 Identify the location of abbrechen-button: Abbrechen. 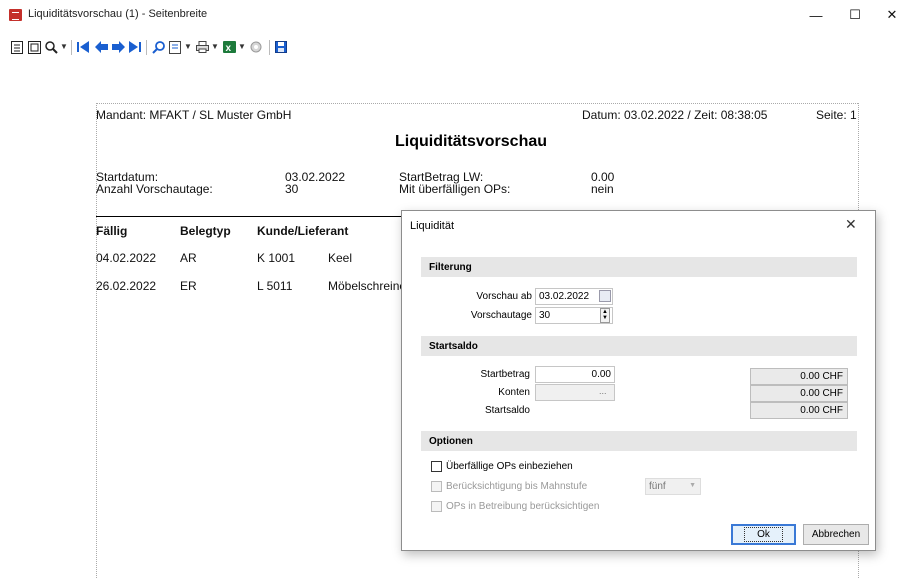
(836, 534).